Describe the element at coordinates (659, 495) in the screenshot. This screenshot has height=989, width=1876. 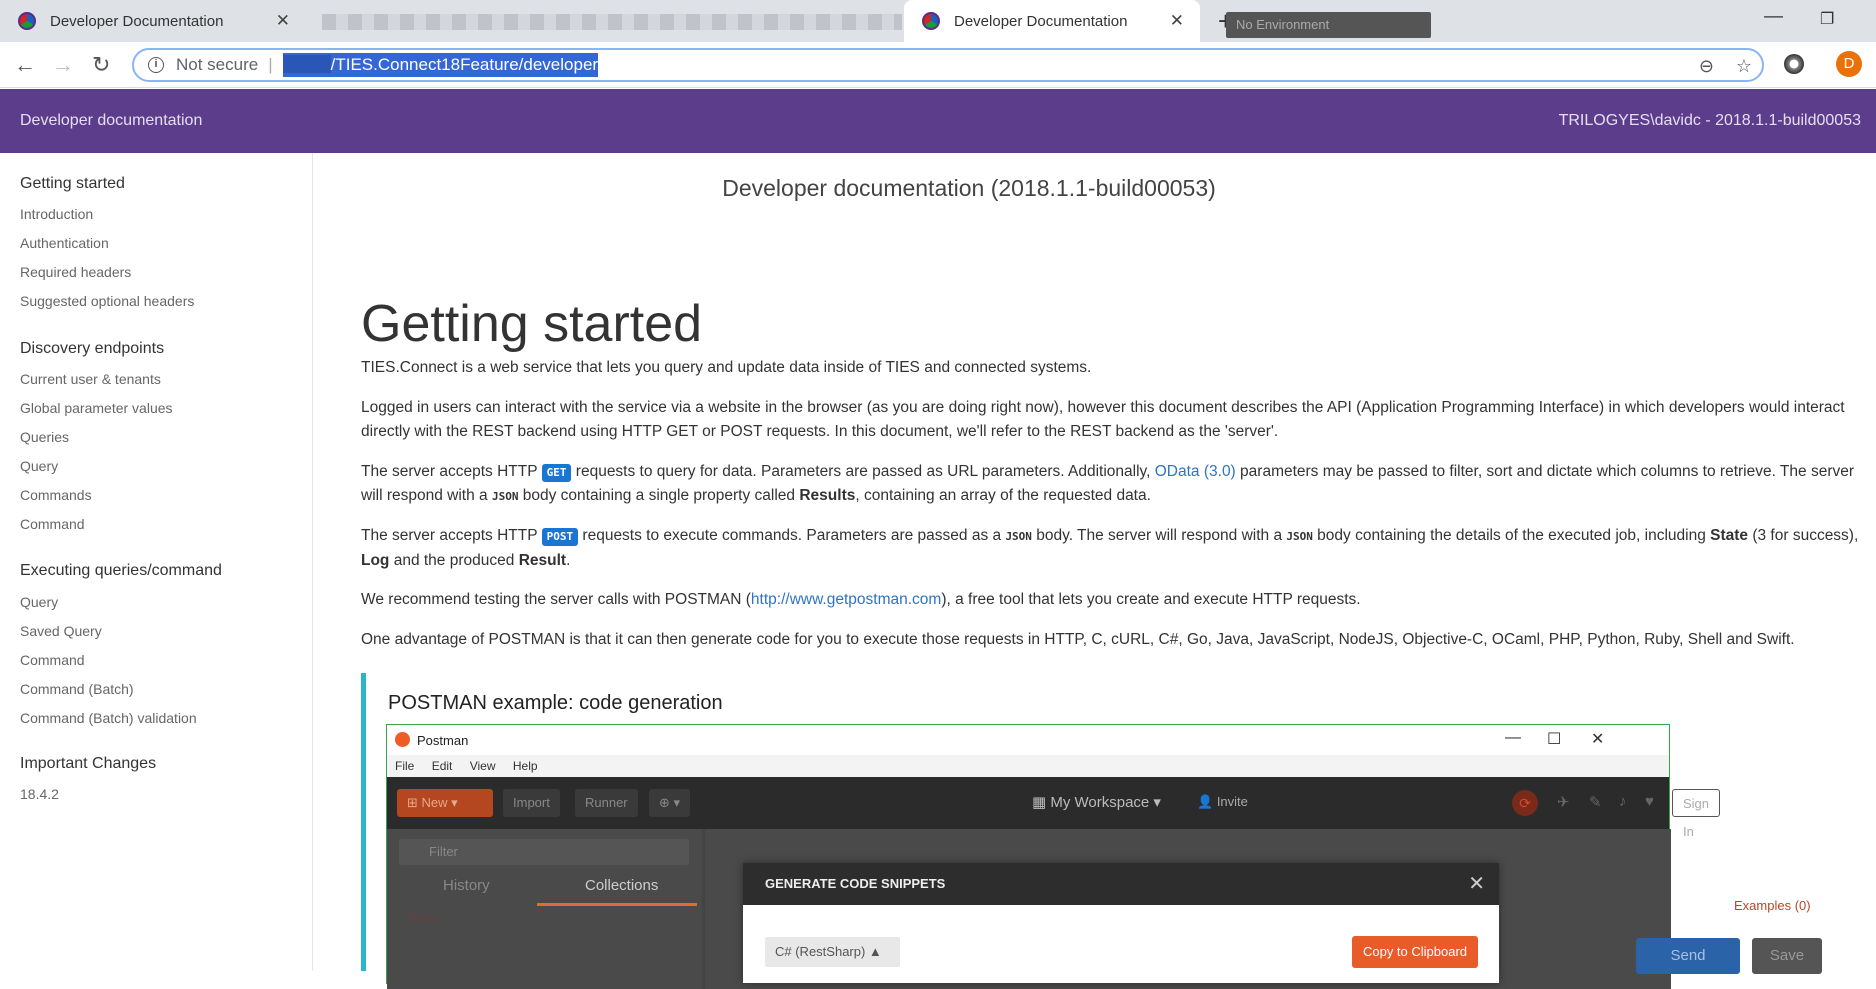
I see `text: body containing a single property called` at that location.